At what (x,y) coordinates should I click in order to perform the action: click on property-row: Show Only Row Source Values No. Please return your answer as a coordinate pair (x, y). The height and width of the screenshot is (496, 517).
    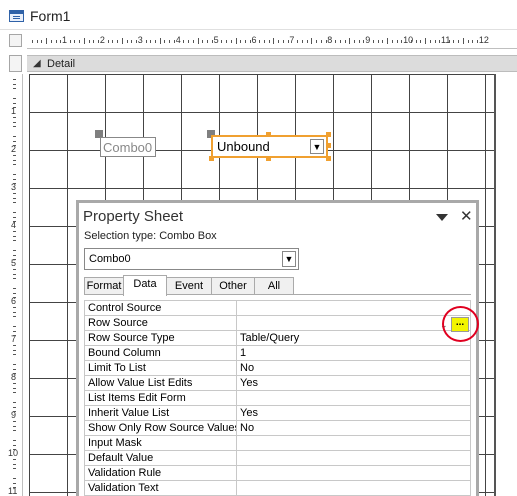
    Looking at the image, I should click on (277, 428).